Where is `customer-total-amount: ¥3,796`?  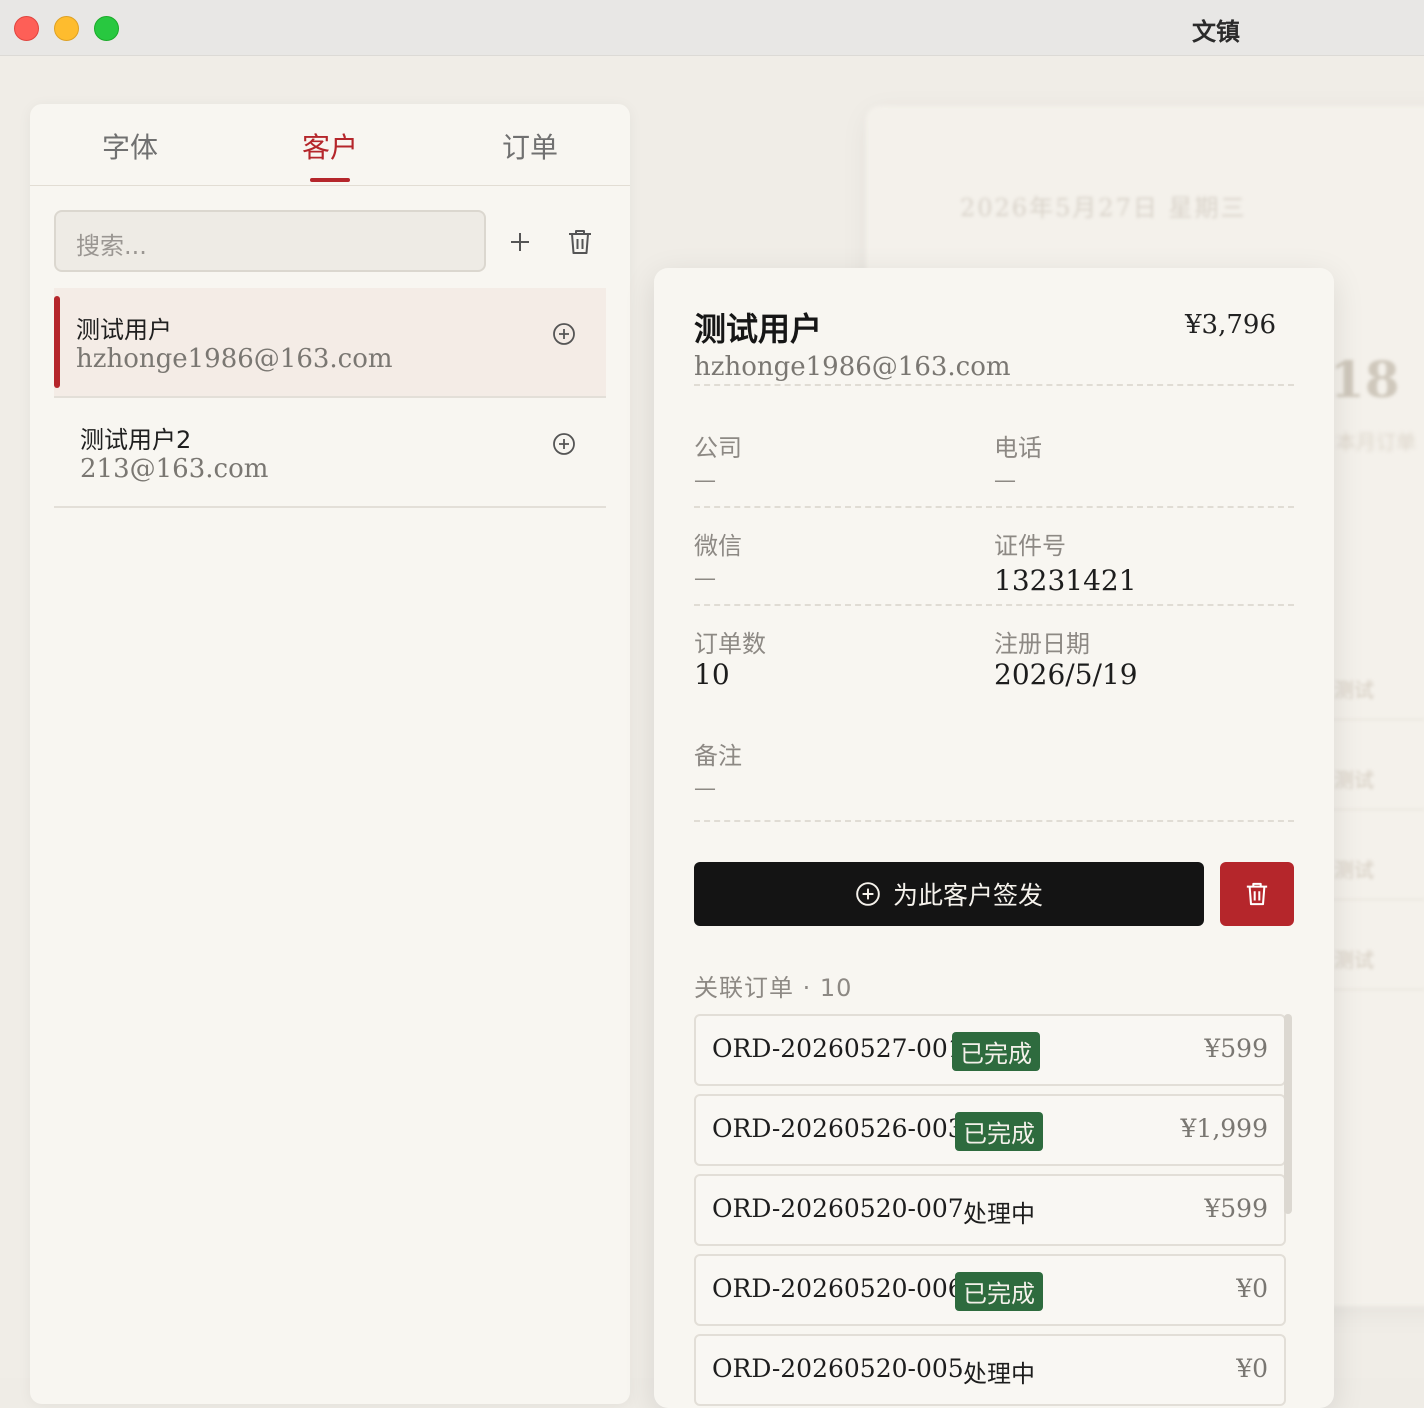
customer-total-amount: ¥3,796 is located at coordinates (1230, 325).